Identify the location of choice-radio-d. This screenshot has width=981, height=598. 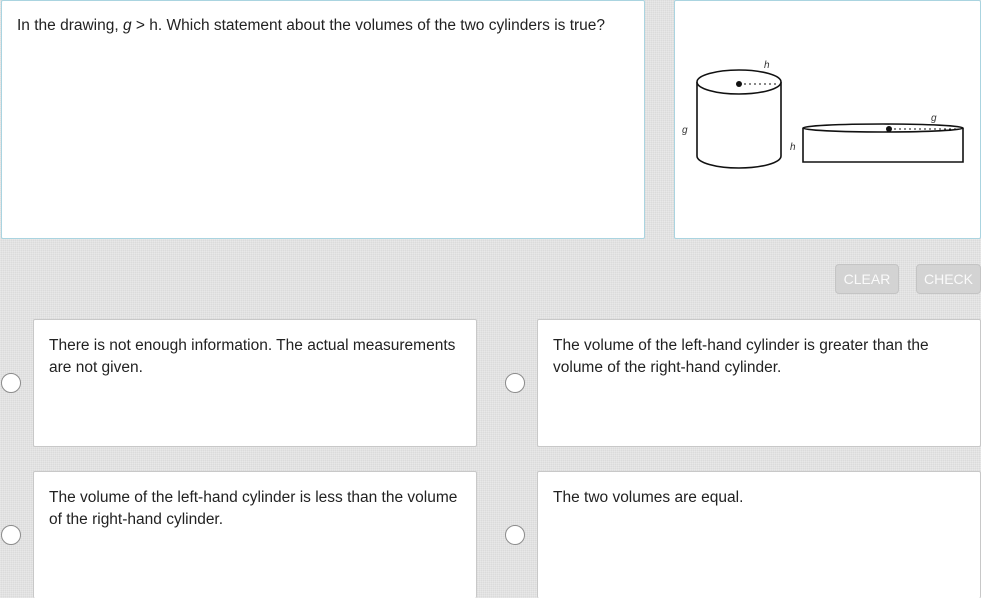
(515, 535).